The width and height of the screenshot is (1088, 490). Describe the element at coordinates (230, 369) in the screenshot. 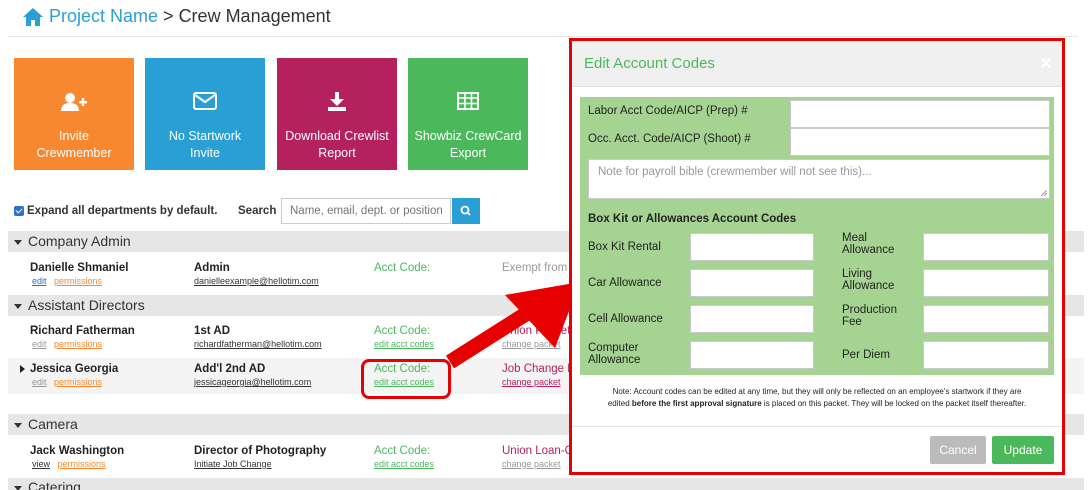

I see `crew-role: Add'l 2nd AD` at that location.